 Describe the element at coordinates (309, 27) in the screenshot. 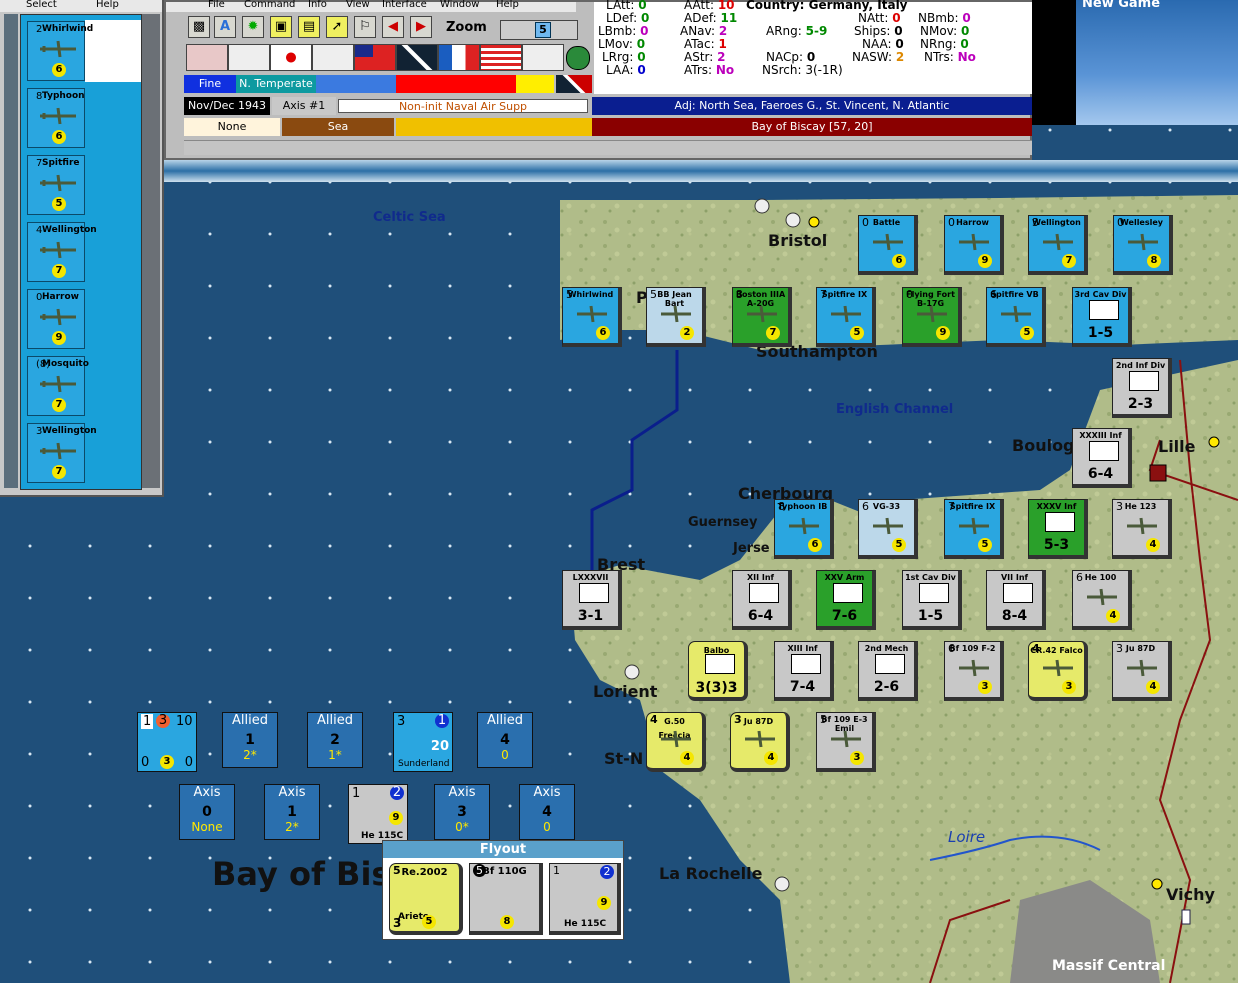

I see `zoom-out-icon: ▤` at that location.